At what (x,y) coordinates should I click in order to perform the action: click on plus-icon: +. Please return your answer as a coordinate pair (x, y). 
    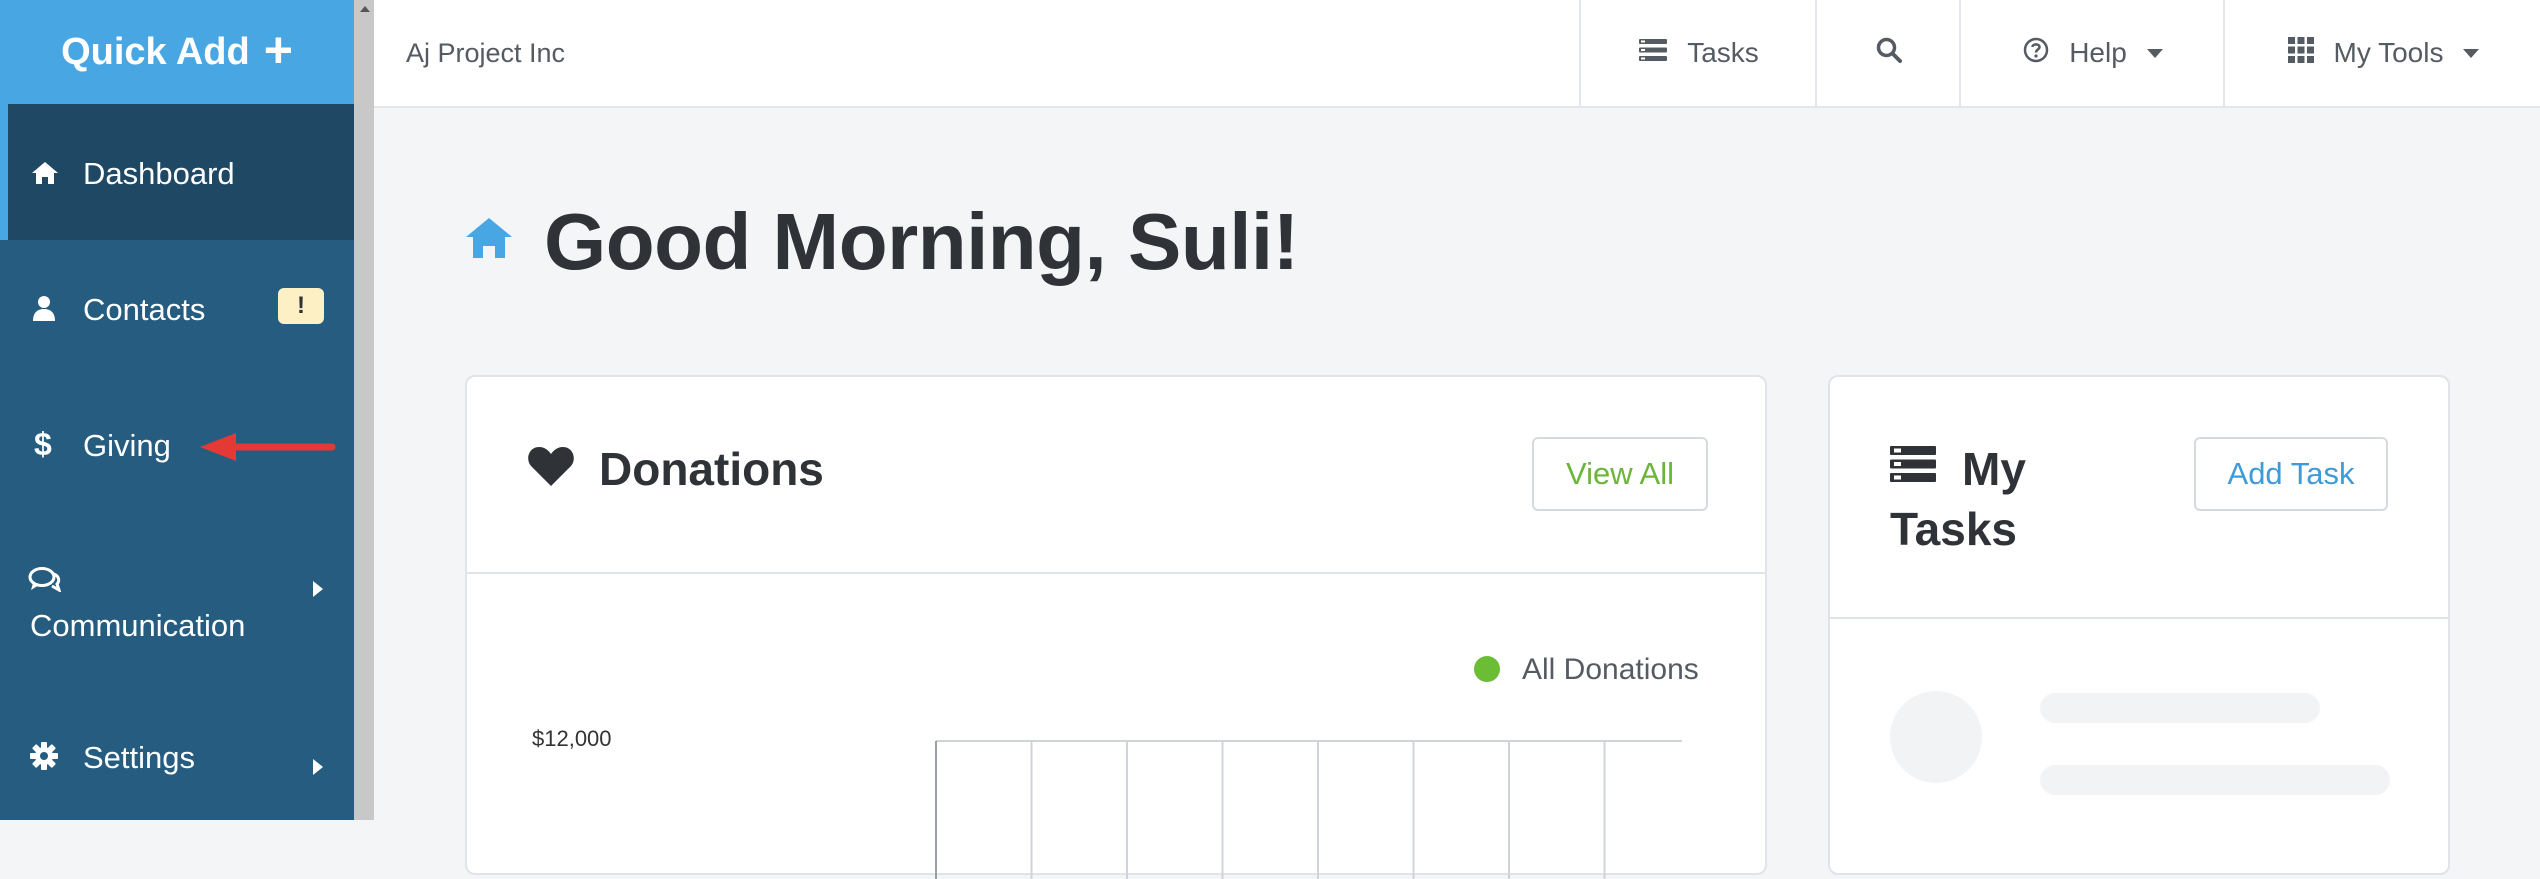
    Looking at the image, I should click on (278, 50).